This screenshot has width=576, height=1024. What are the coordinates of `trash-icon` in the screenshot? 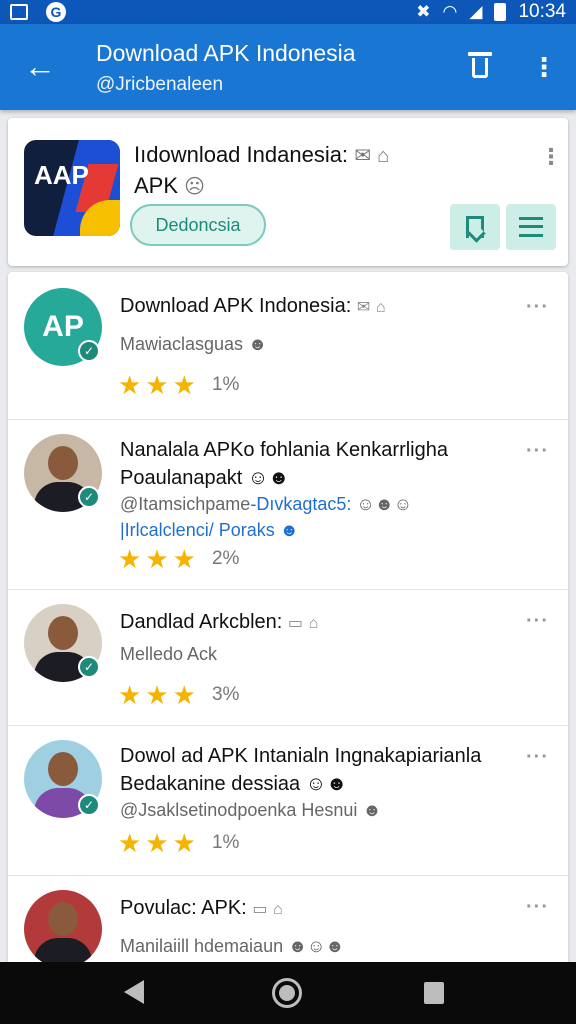 It's located at (480, 54).